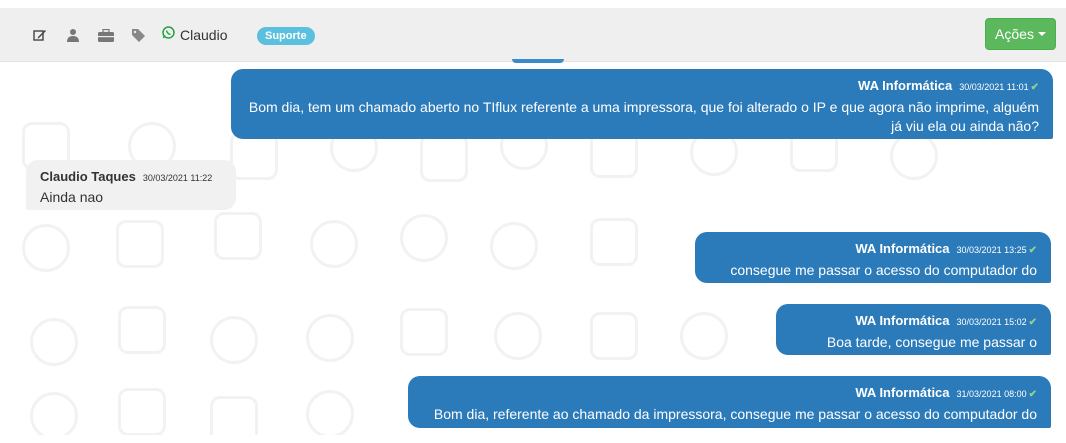 The height and width of the screenshot is (443, 1066). I want to click on message-bubble: Claudio Taques 30/03/2021 11:22 Ainda nao, so click(131, 185).